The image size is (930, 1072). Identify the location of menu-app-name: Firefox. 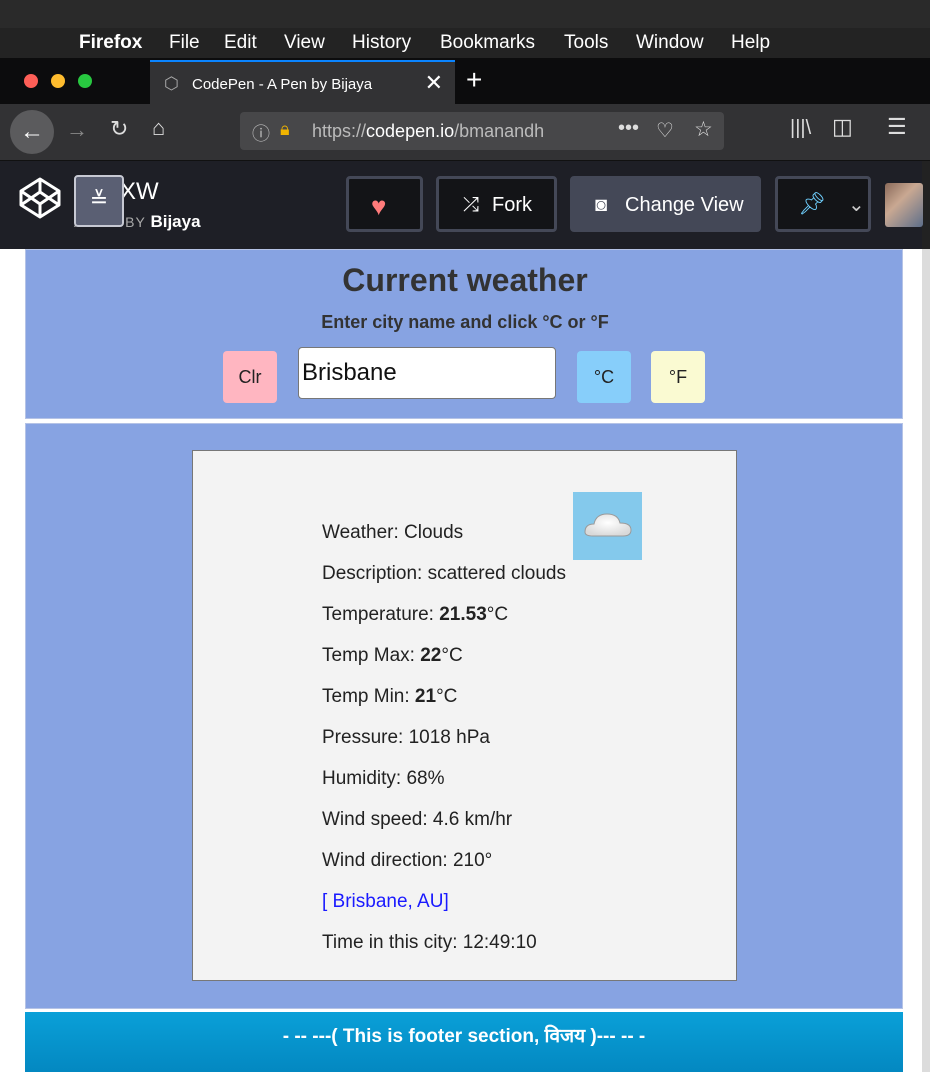
(110, 43).